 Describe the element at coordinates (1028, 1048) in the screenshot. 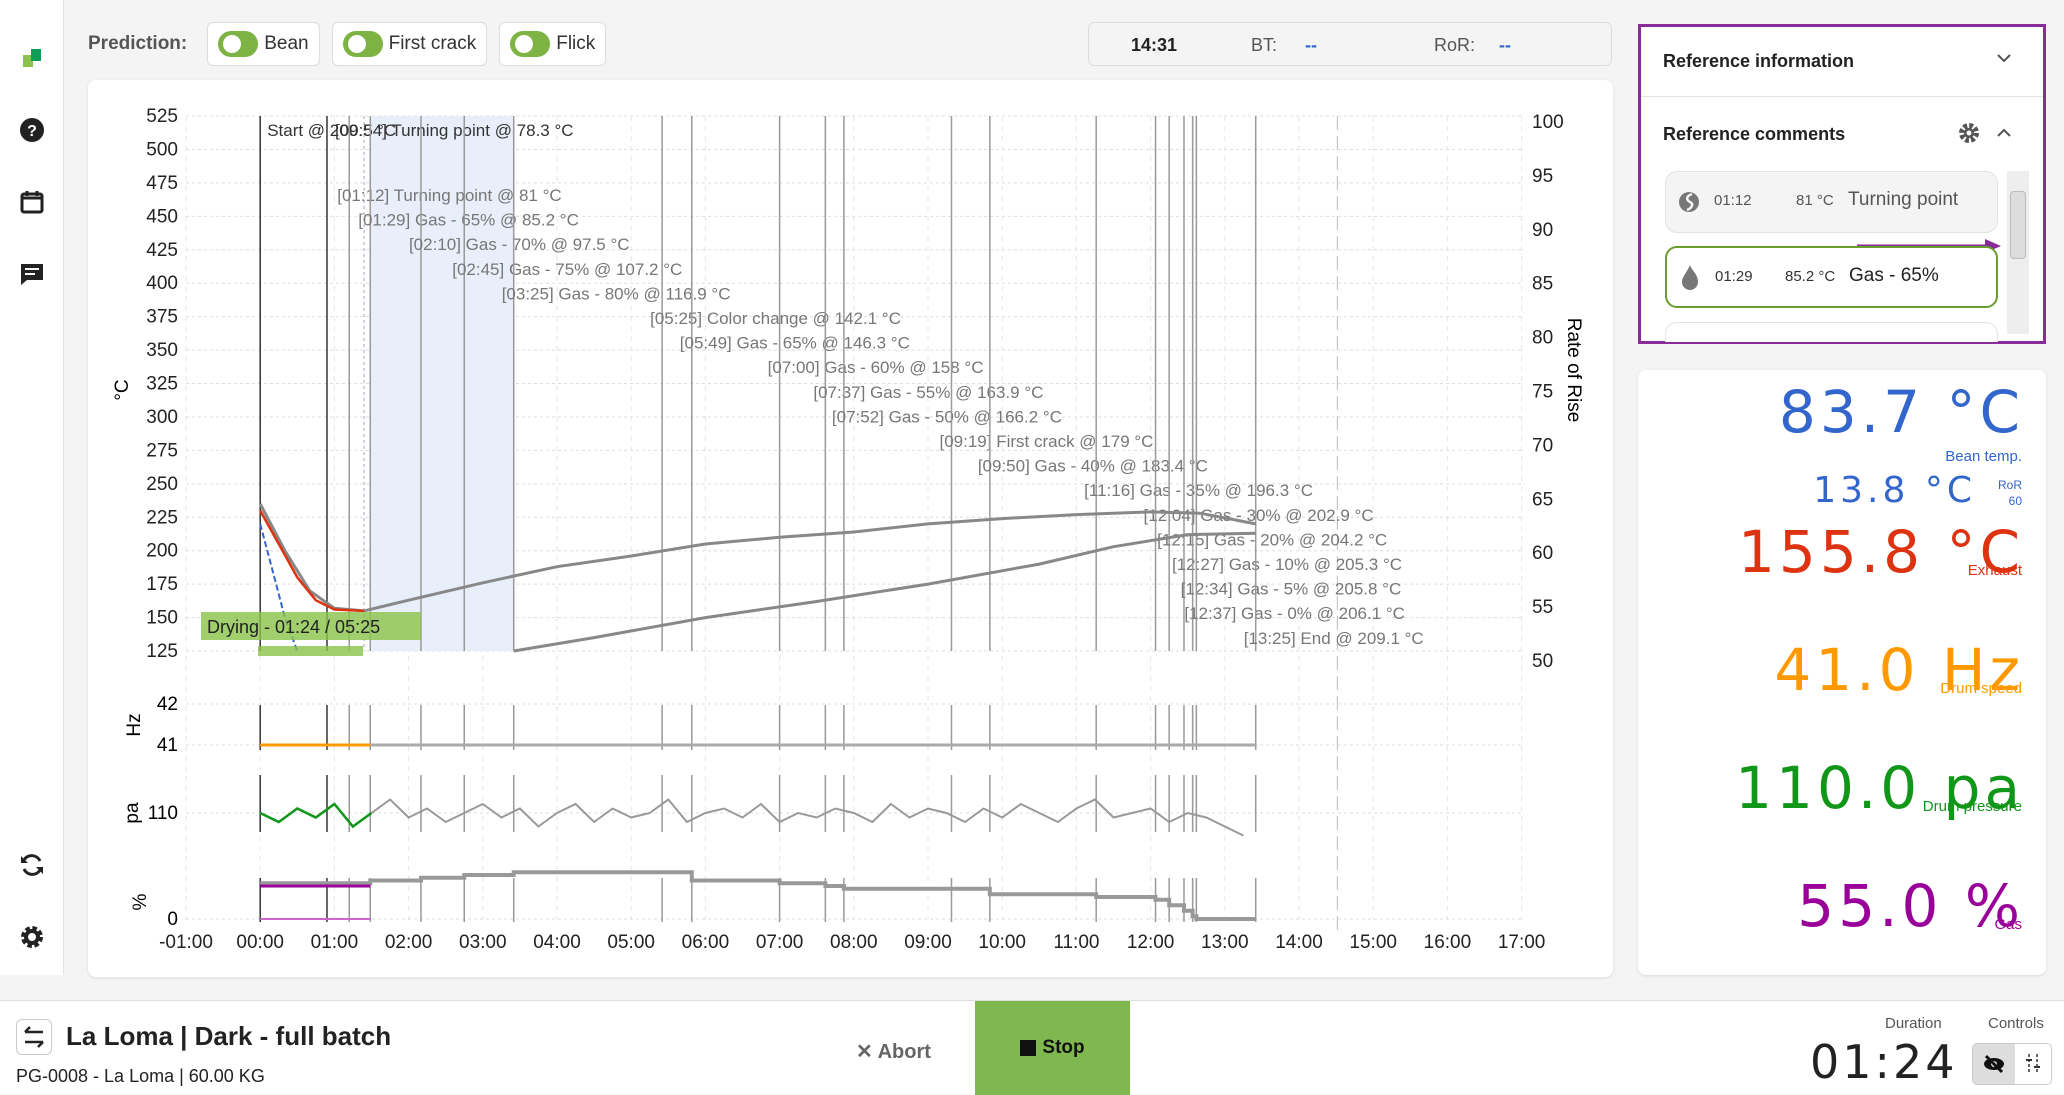

I see `stop-icon` at that location.